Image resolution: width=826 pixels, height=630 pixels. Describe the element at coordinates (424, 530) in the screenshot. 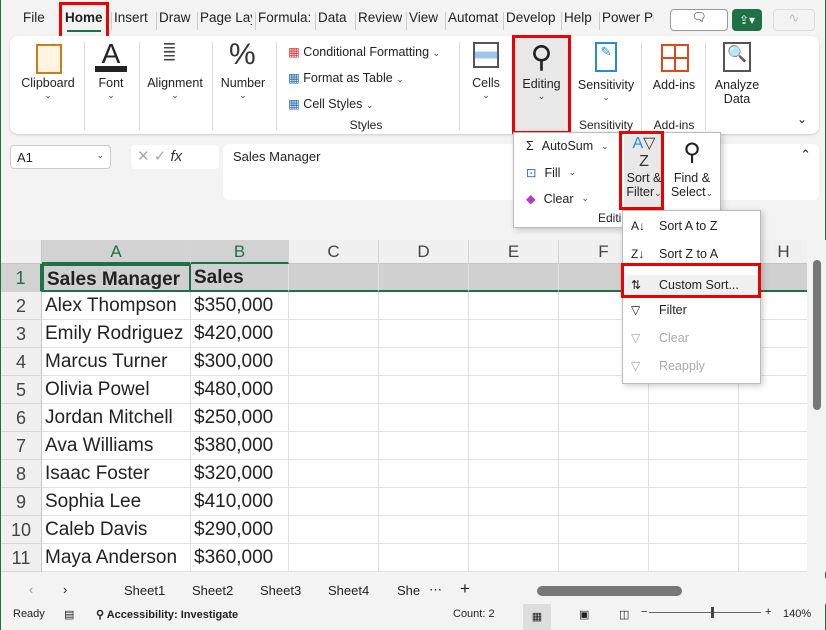

I see `cell-D10` at that location.